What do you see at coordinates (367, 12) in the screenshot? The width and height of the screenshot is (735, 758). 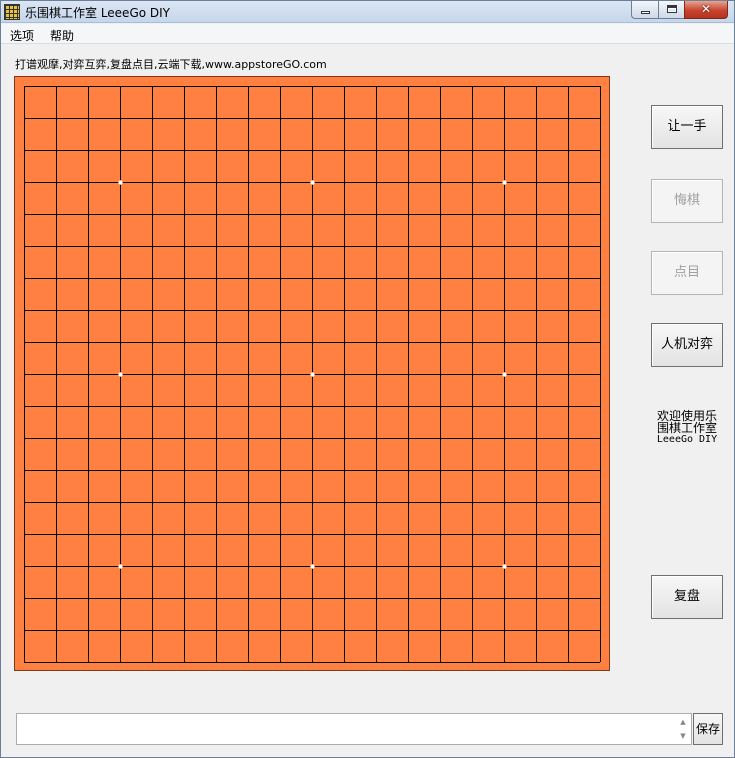 I see `title-bar: 乐围棋工作室 LeeeGo DIY ✕` at bounding box center [367, 12].